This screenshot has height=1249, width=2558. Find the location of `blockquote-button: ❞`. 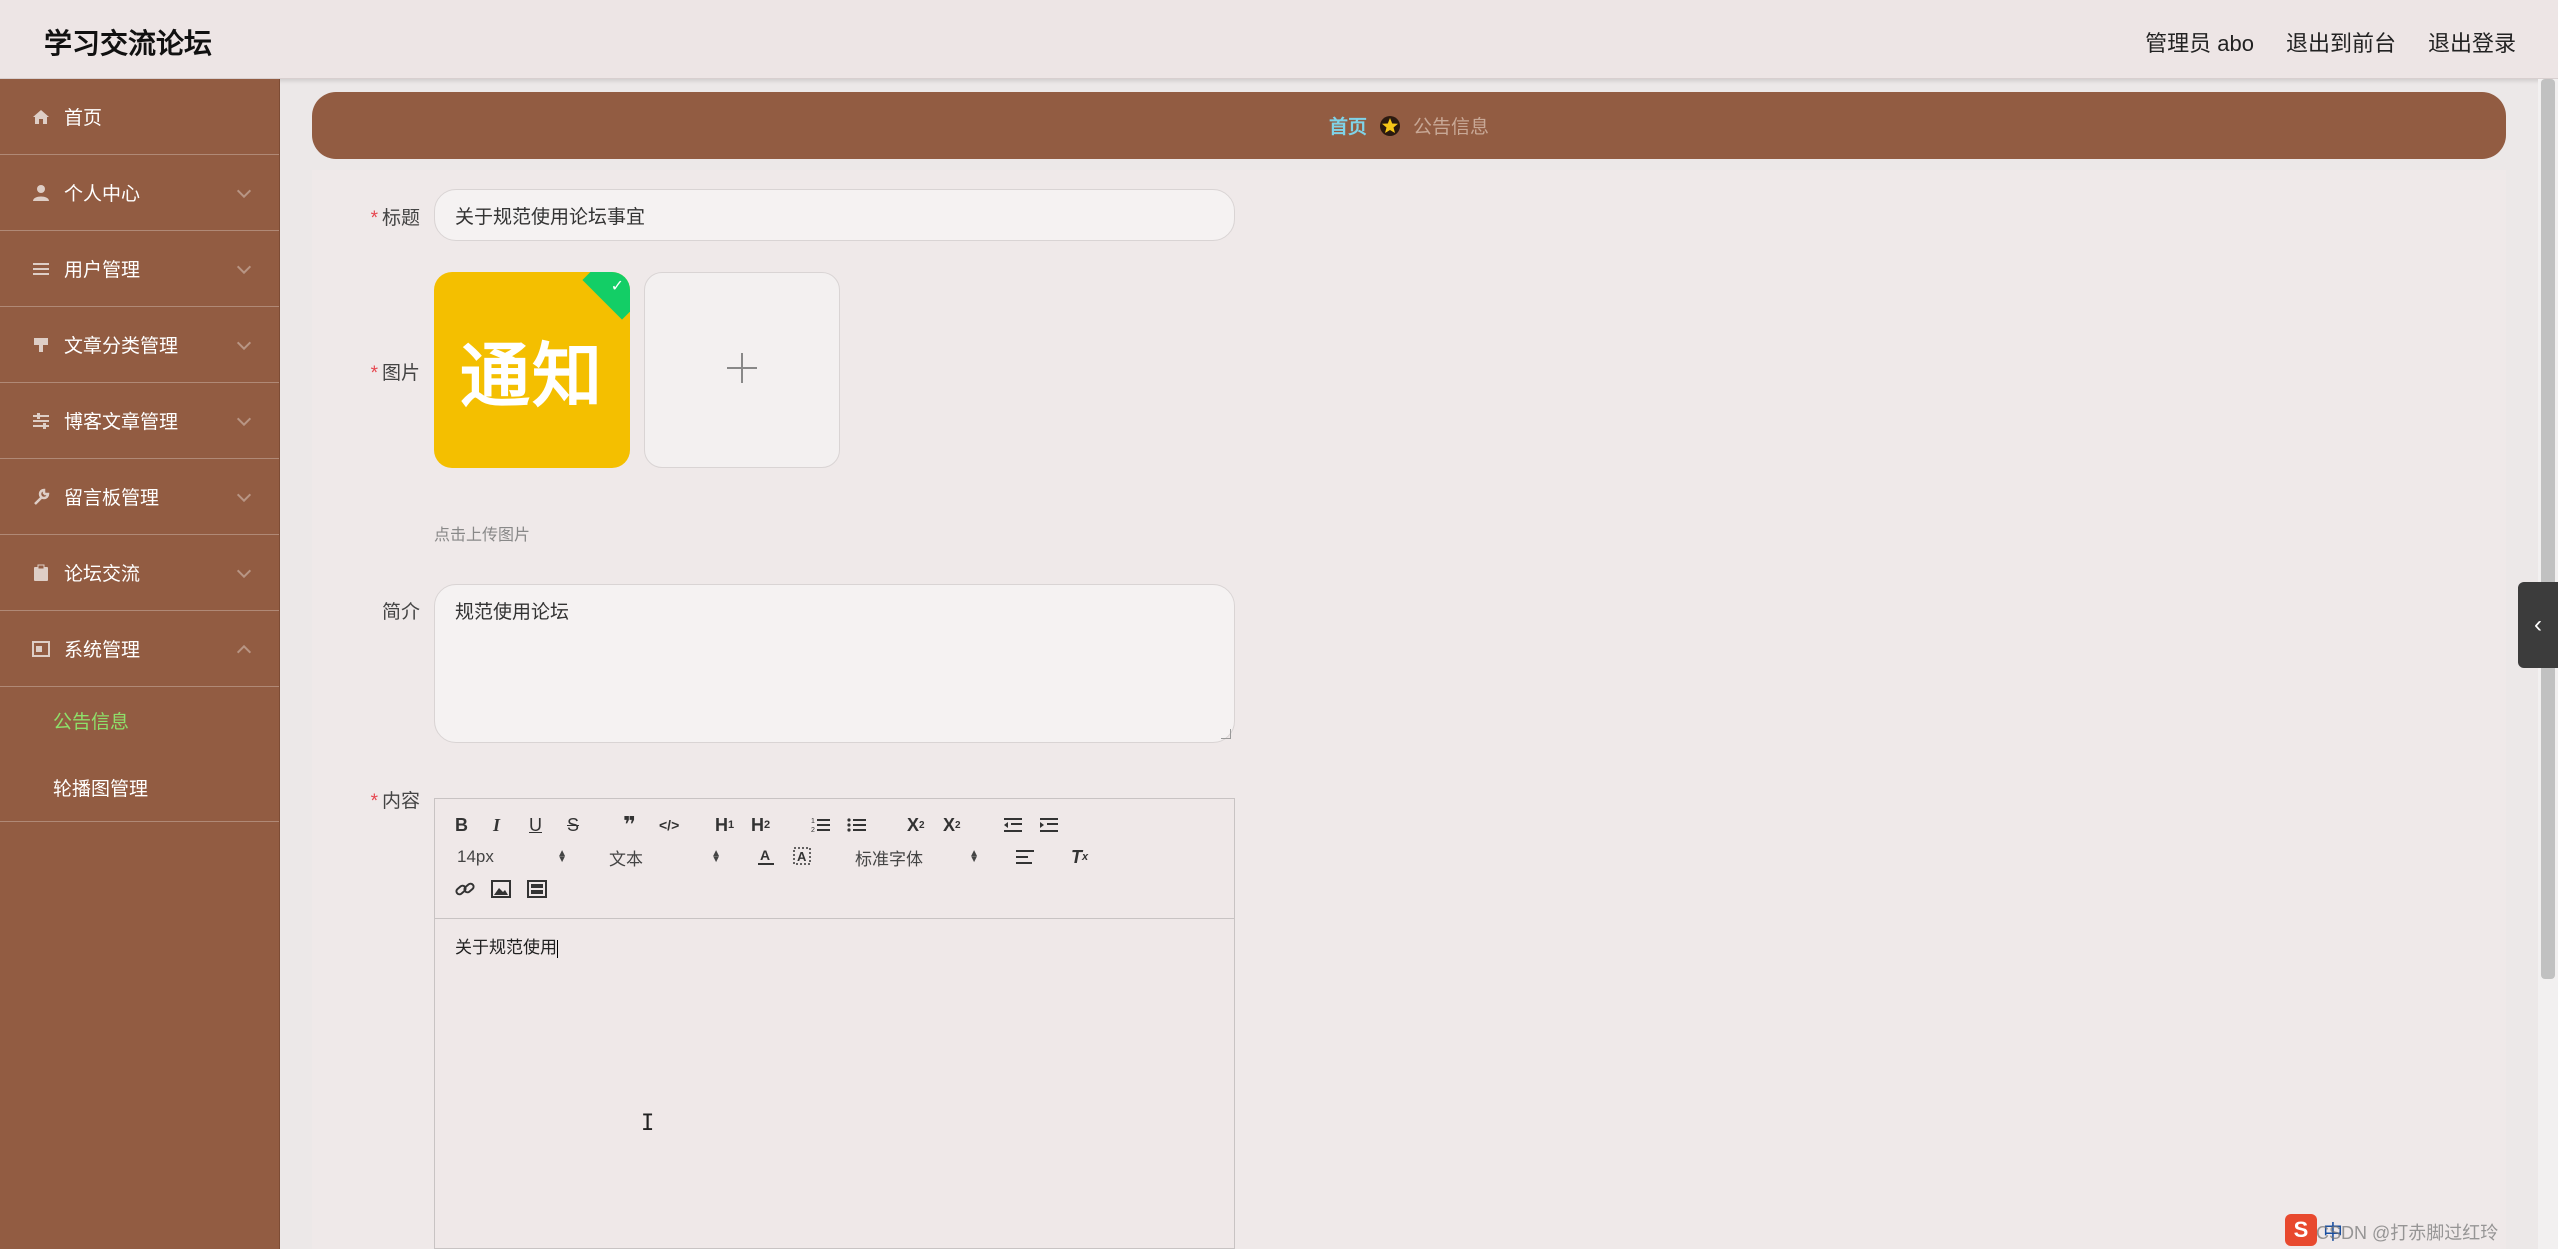

blockquote-button: ❞ is located at coordinates (629, 824).